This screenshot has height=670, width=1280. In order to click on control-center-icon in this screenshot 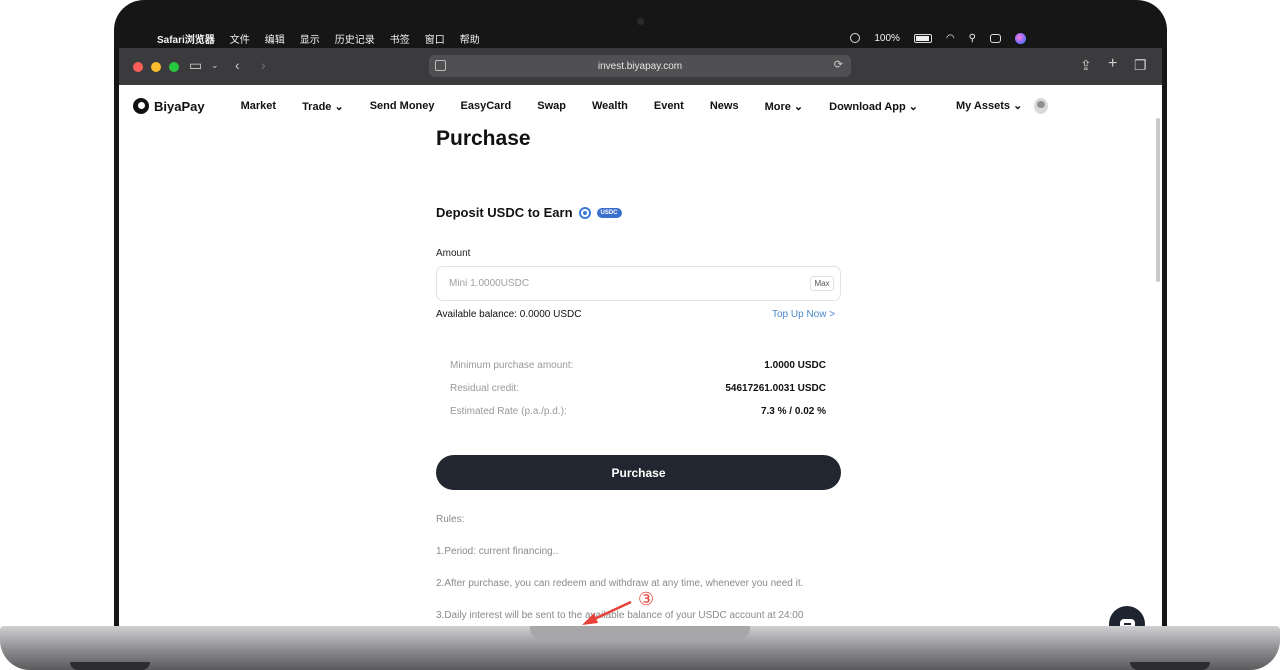, I will do `click(995, 38)`.